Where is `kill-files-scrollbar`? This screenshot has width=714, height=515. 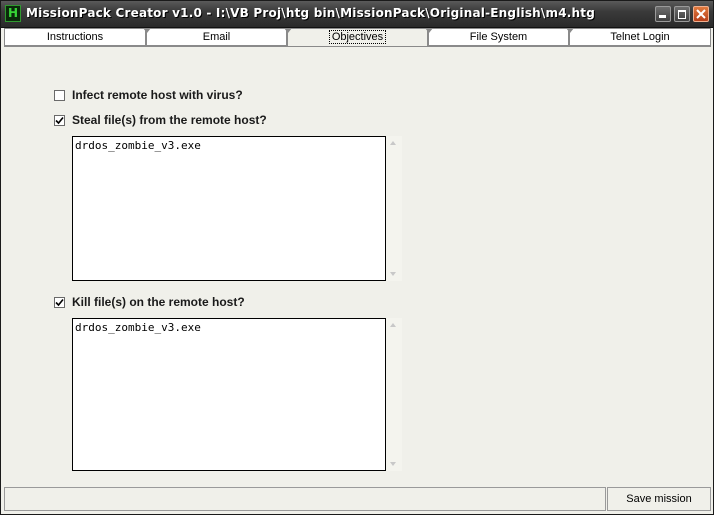
kill-files-scrollbar is located at coordinates (394, 394).